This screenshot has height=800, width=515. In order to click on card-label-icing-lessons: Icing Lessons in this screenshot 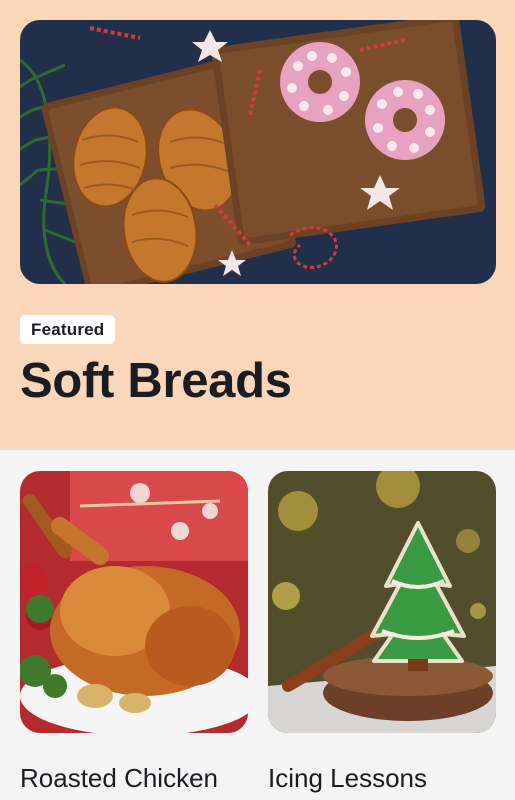, I will do `click(347, 778)`.